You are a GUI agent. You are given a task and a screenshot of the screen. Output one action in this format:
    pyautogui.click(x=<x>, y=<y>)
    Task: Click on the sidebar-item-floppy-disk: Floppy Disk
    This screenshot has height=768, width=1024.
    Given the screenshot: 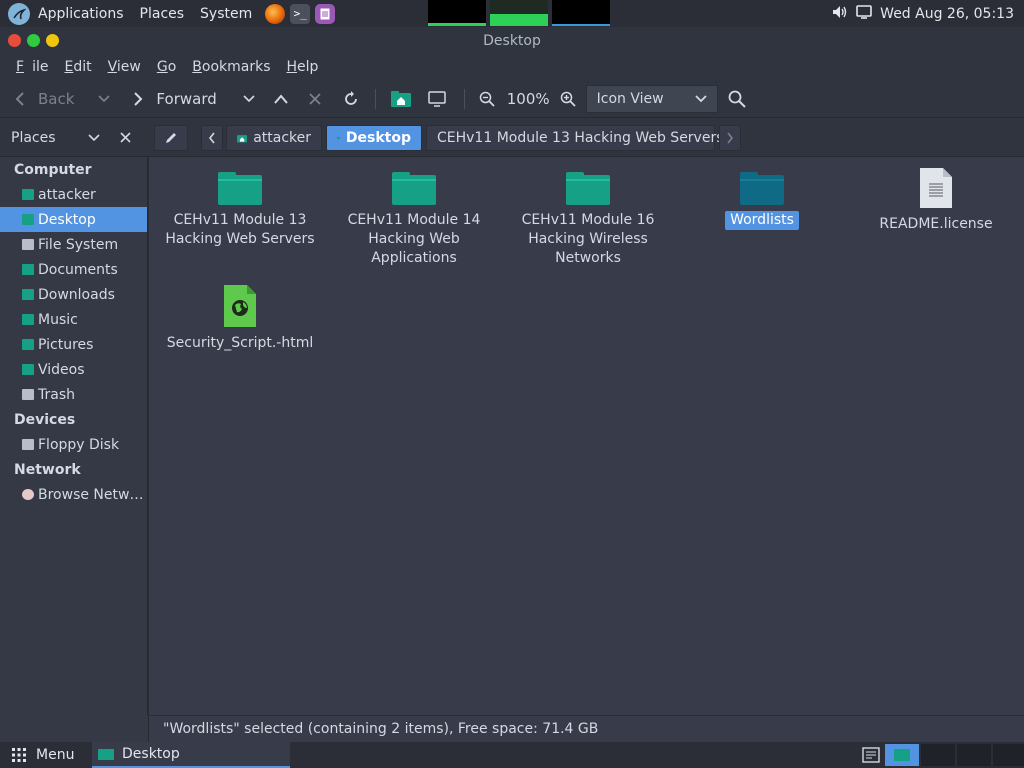 What is the action you would take?
    pyautogui.click(x=73, y=444)
    